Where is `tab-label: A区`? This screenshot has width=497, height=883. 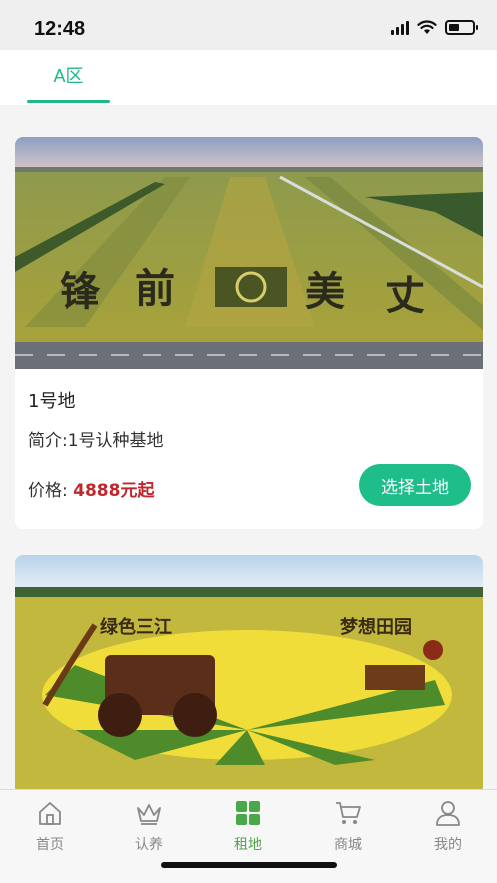
tab-label: A区 is located at coordinates (68, 76).